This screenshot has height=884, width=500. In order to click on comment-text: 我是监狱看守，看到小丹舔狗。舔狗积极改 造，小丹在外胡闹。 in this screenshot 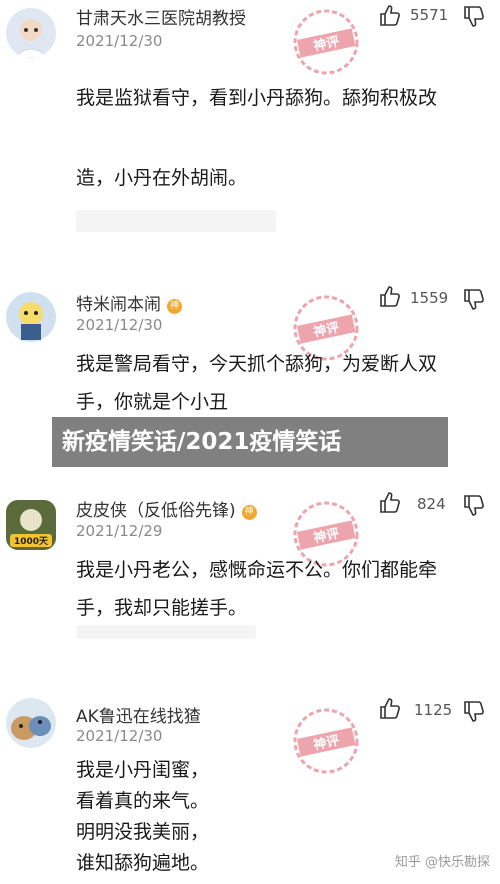, I will do `click(283, 138)`.